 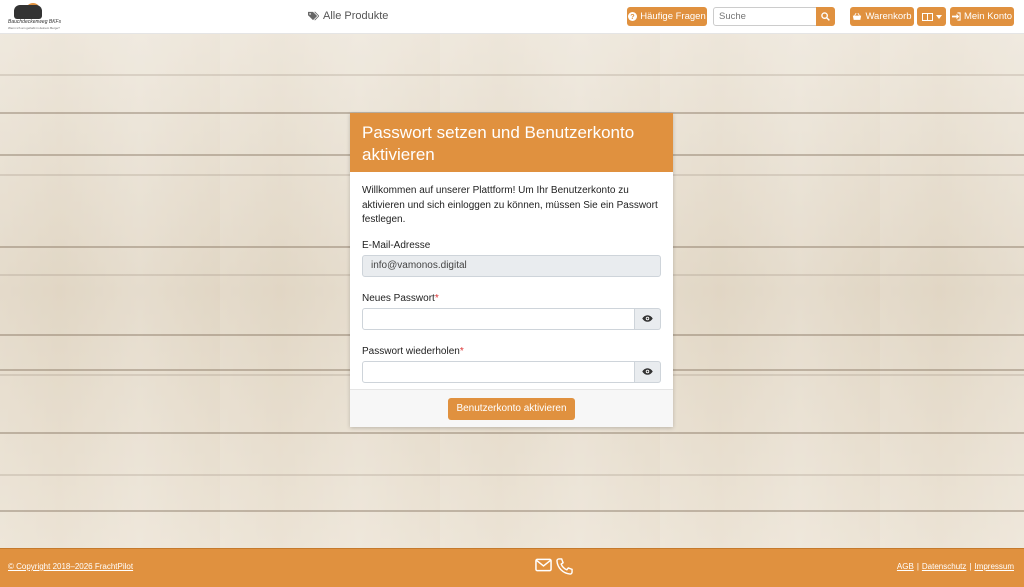 I want to click on privacy-link: Datenschutz, so click(x=944, y=566).